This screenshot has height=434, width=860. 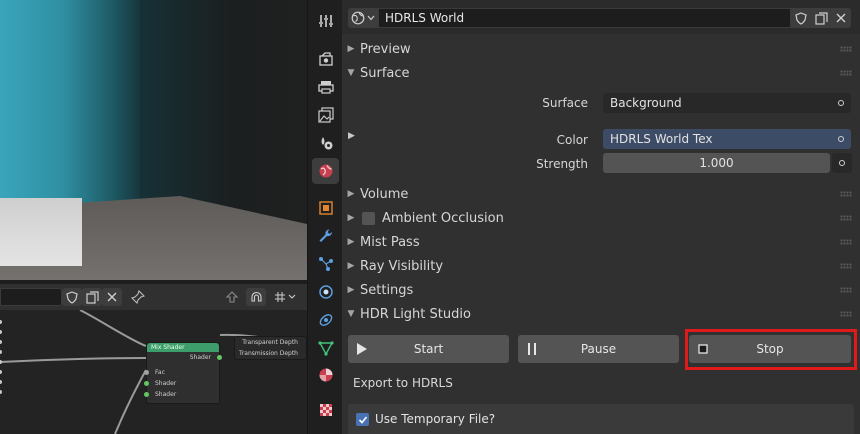 What do you see at coordinates (584, 18) in the screenshot?
I see `world-name-field: HDRLS World` at bounding box center [584, 18].